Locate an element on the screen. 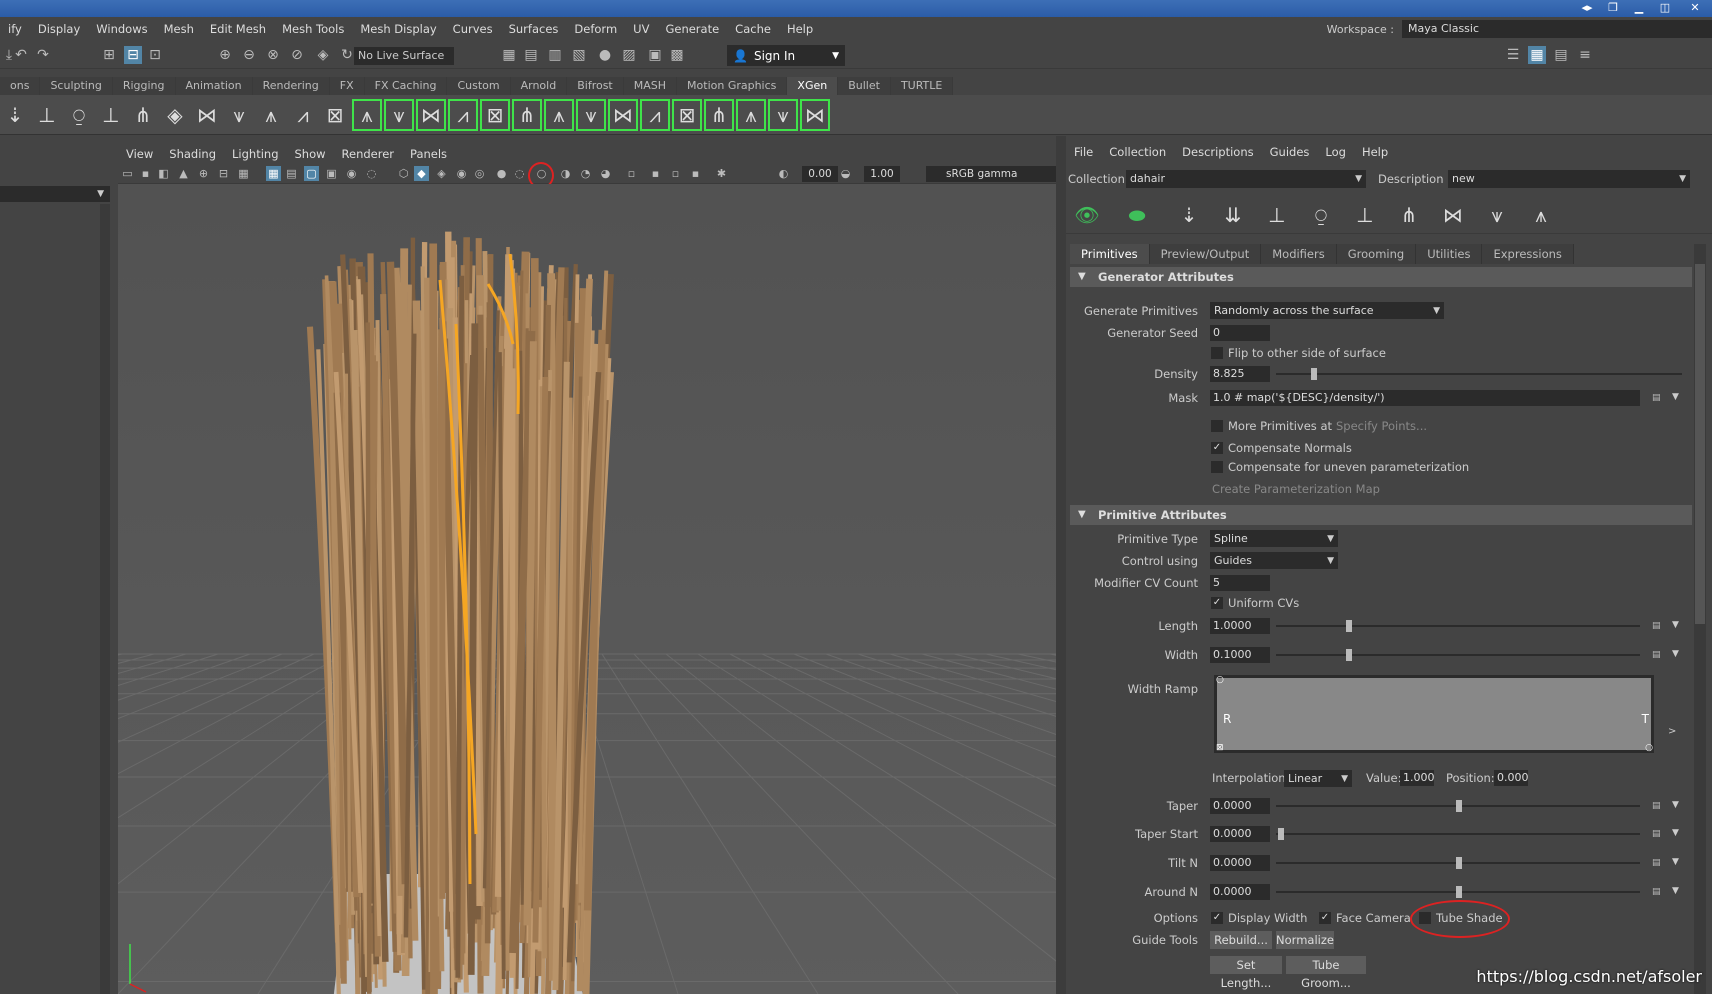 This screenshot has height=994, width=1712. tilt-n-slider-thumb is located at coordinates (1459, 863).